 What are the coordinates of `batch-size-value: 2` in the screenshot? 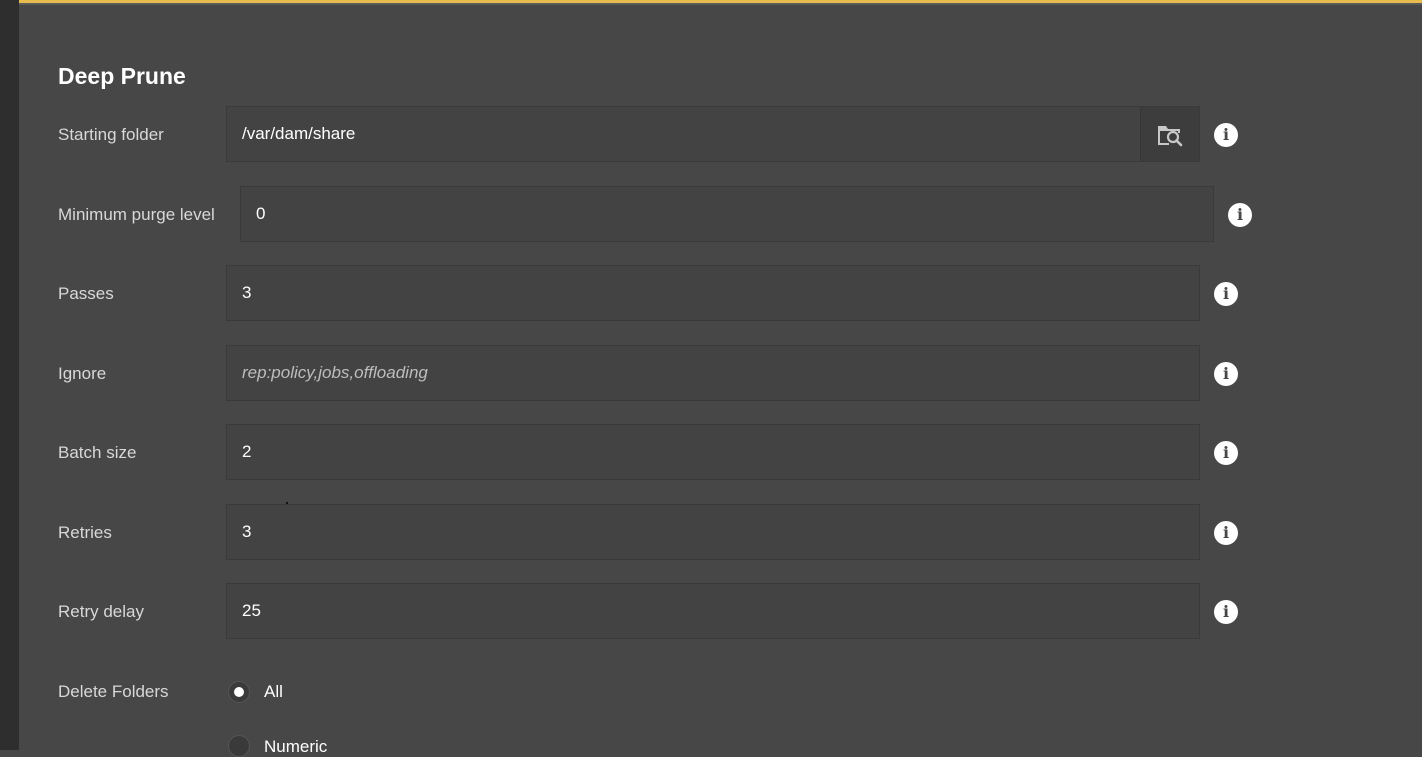 It's located at (247, 451).